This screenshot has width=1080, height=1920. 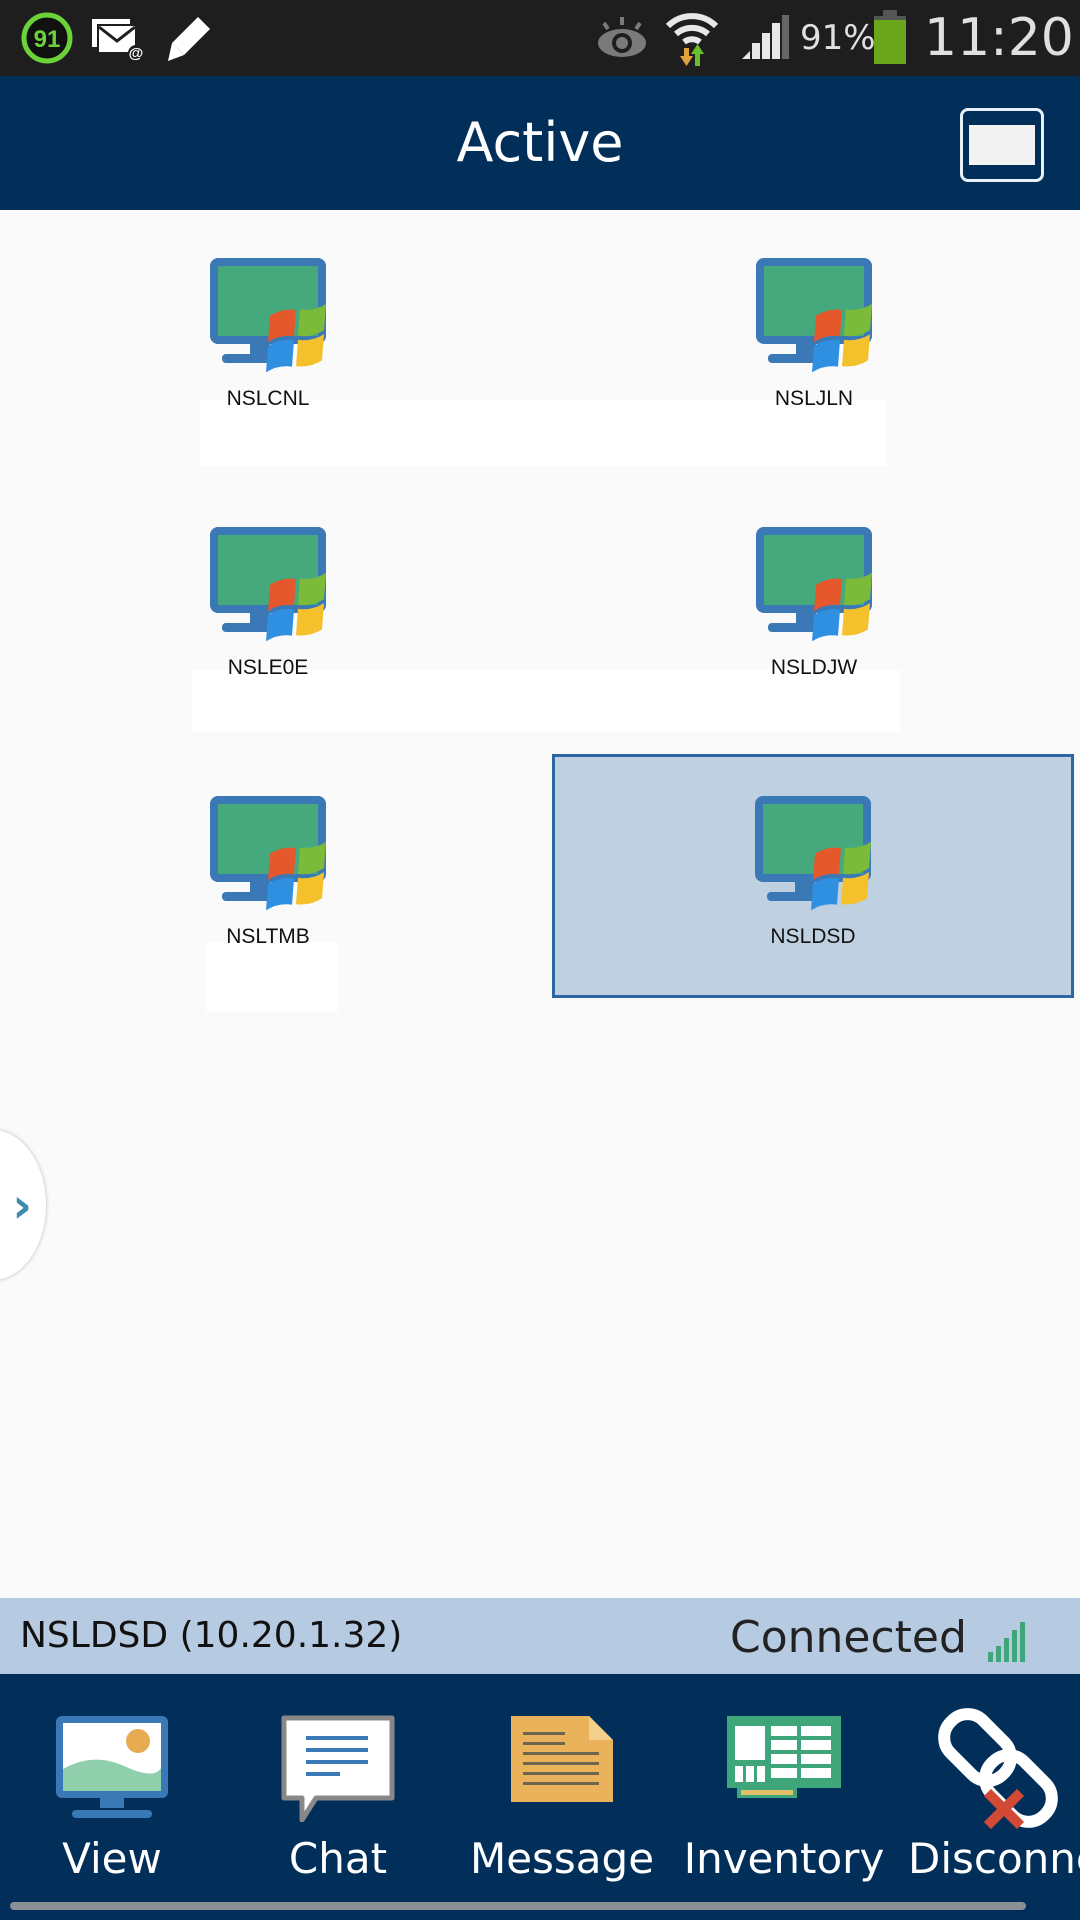 I want to click on disconnect-button: Disconnect, so click(x=994, y=1789).